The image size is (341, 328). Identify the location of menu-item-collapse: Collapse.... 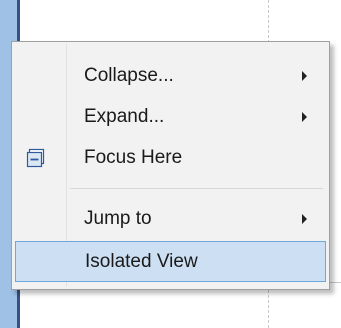
(170, 75).